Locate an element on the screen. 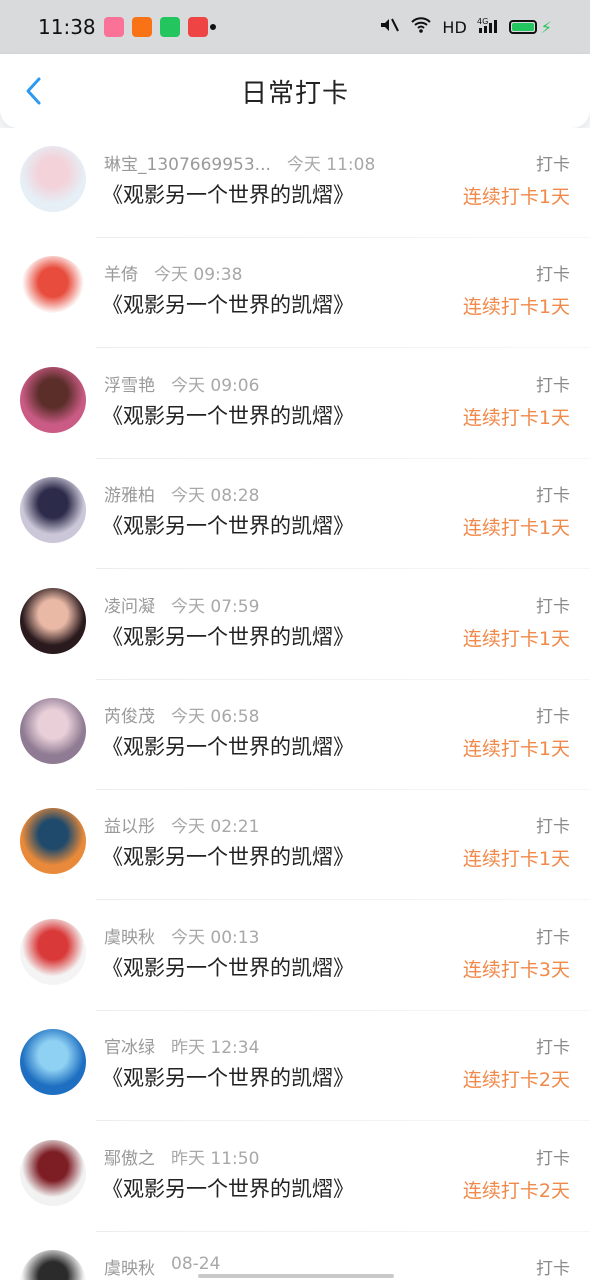  back-button is located at coordinates (33, 91).